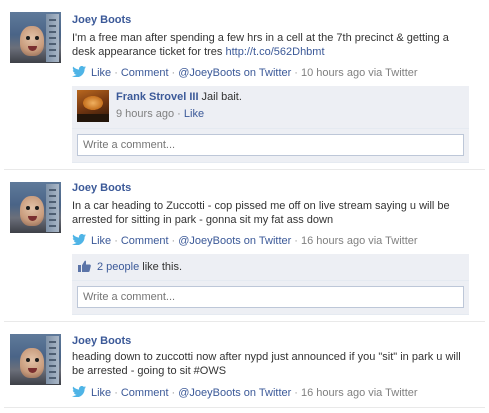  What do you see at coordinates (118, 267) in the screenshot?
I see `likers-link: 2 people` at bounding box center [118, 267].